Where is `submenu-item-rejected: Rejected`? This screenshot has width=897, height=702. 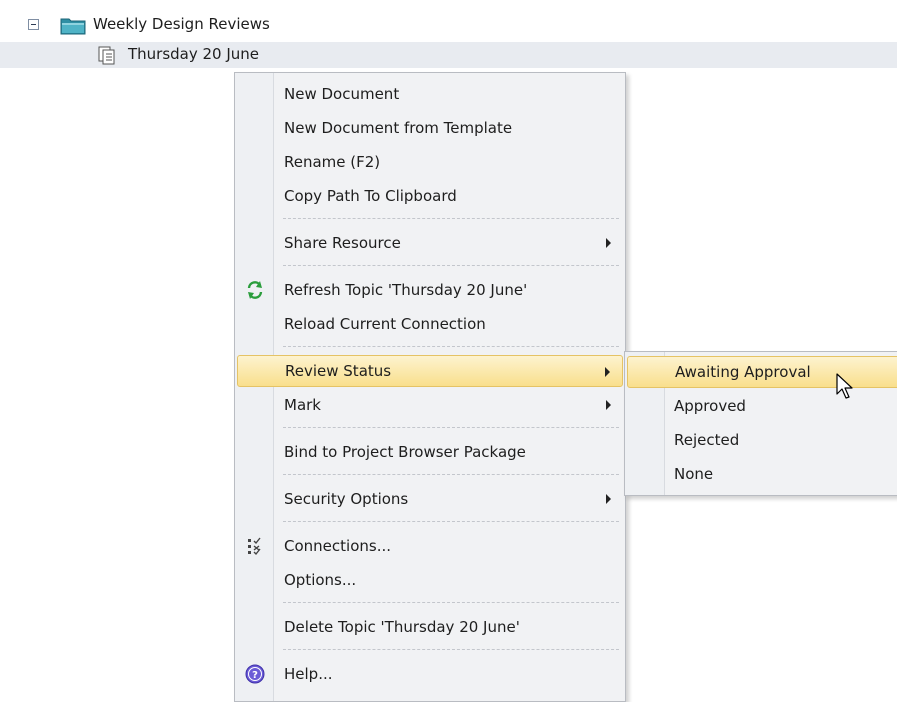 submenu-item-rejected: Rejected is located at coordinates (762, 440).